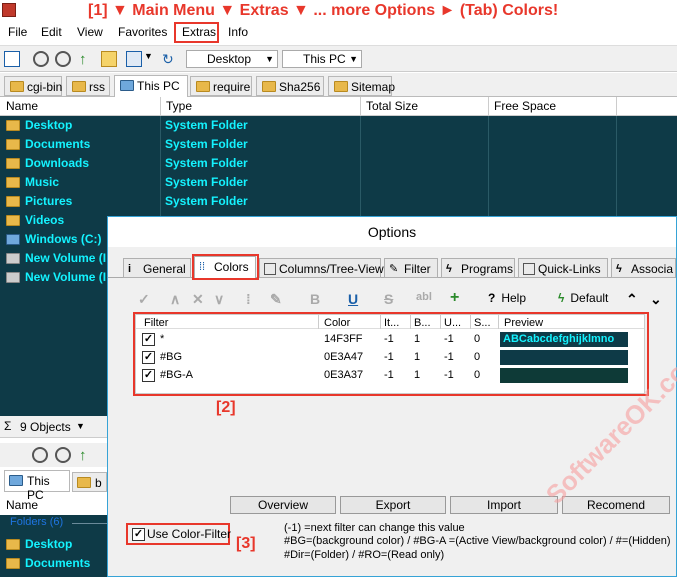 The image size is (677, 577). Describe the element at coordinates (248, 299) in the screenshot. I see `grid-icon: ⁞` at that location.